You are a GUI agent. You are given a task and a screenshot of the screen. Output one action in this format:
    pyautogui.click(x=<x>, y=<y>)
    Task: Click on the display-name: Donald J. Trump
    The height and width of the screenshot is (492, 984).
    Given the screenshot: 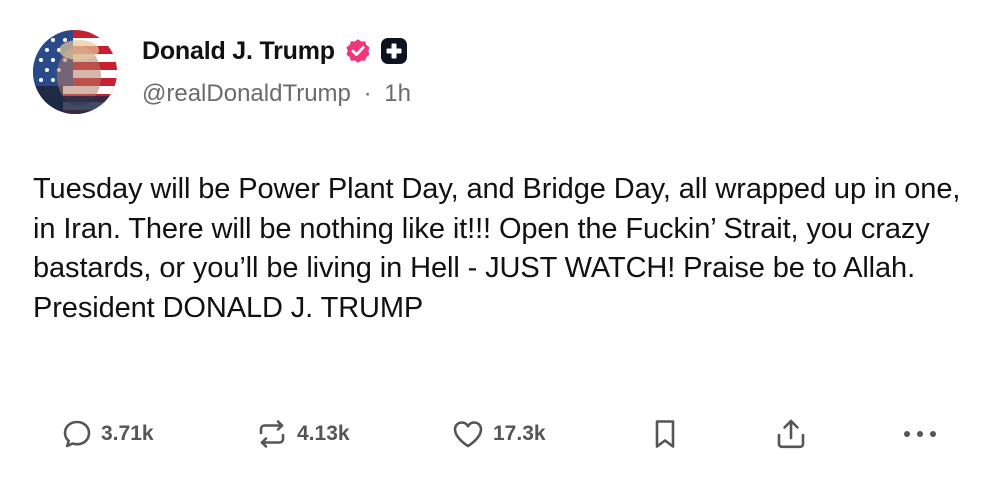 What is the action you would take?
    pyautogui.click(x=238, y=51)
    